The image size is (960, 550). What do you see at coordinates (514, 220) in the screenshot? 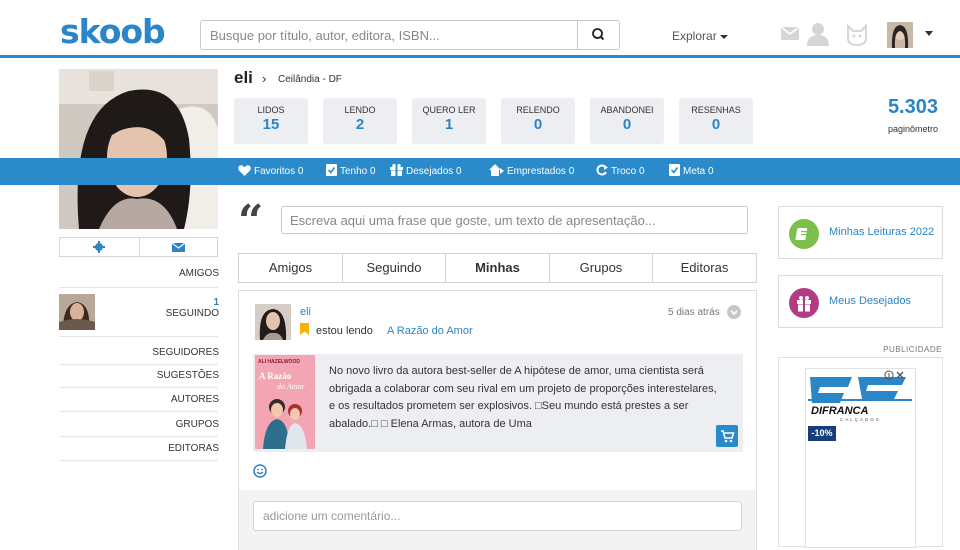
I see `phrase-input` at bounding box center [514, 220].